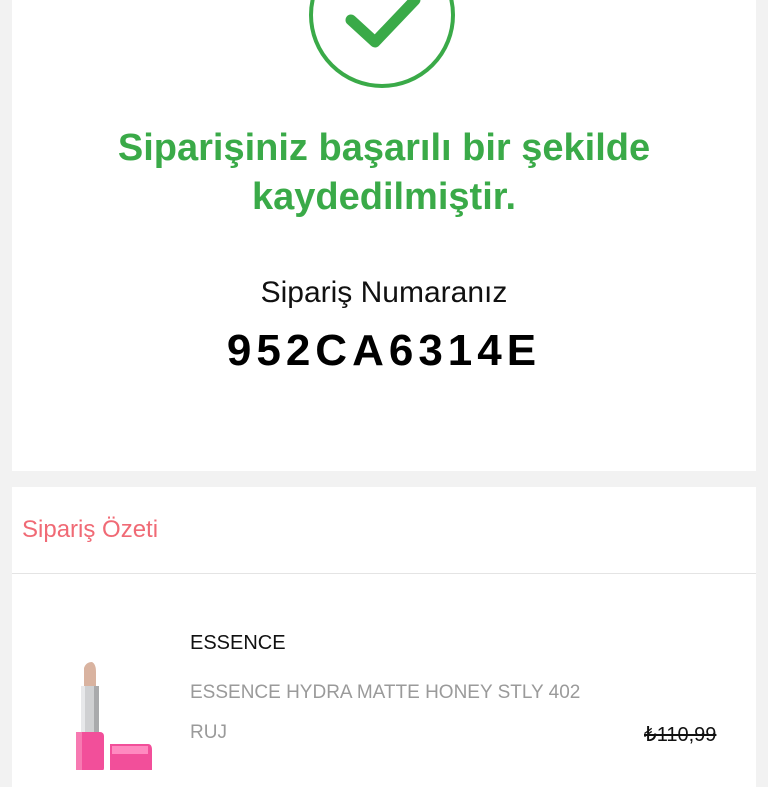  Describe the element at coordinates (115, 717) in the screenshot. I see `lipstick-image` at that location.